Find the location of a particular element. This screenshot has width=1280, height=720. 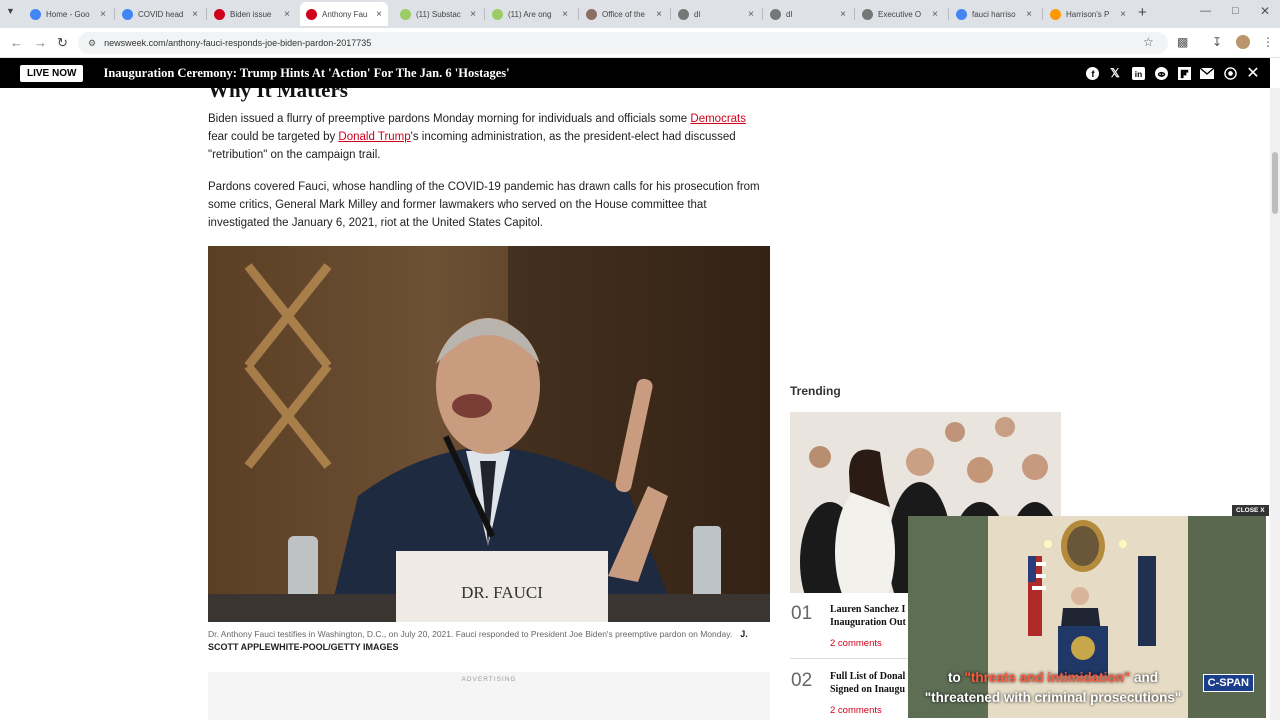

linkedin-icon: in is located at coordinates (1138, 73).